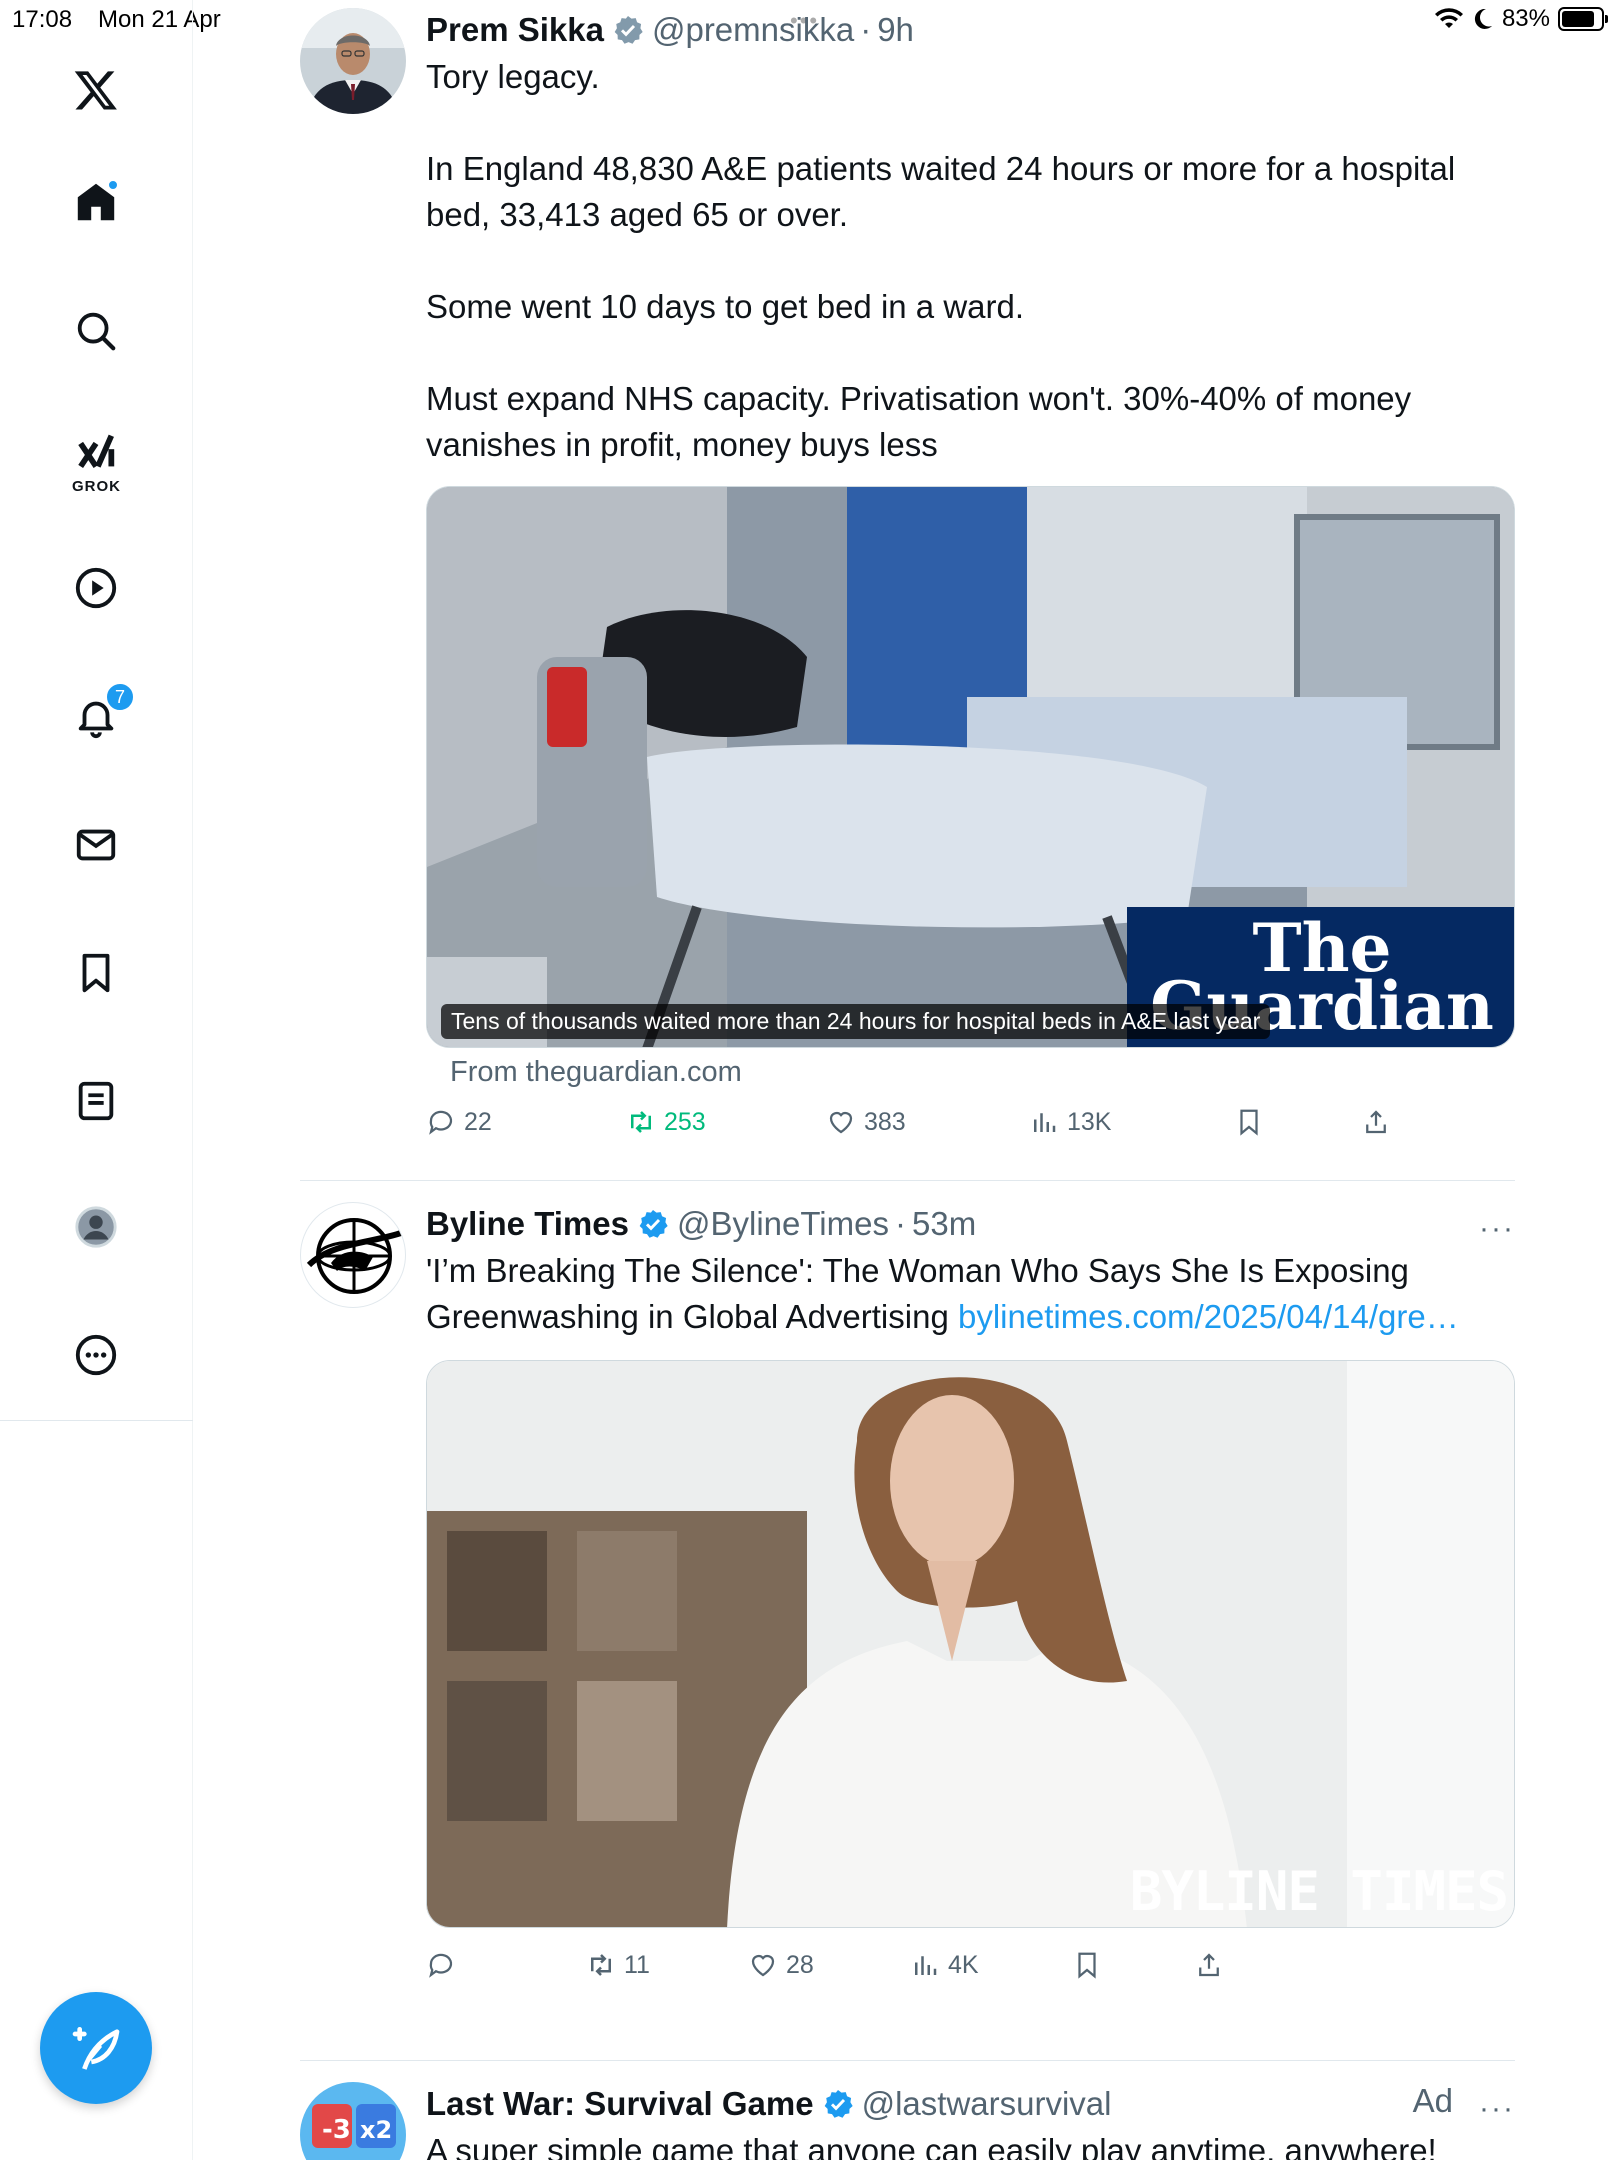  I want to click on tweet-actions: 11 28 4K, so click(970, 1972).